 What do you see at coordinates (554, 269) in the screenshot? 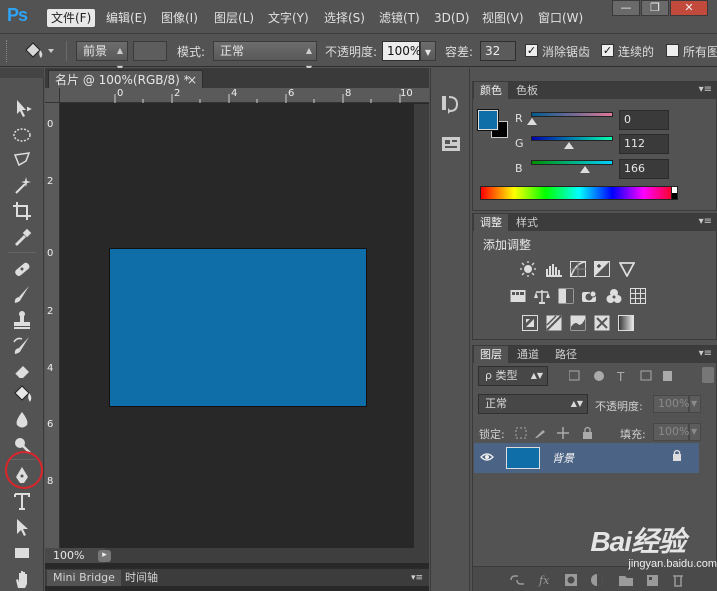
I see `levels-icon` at bounding box center [554, 269].